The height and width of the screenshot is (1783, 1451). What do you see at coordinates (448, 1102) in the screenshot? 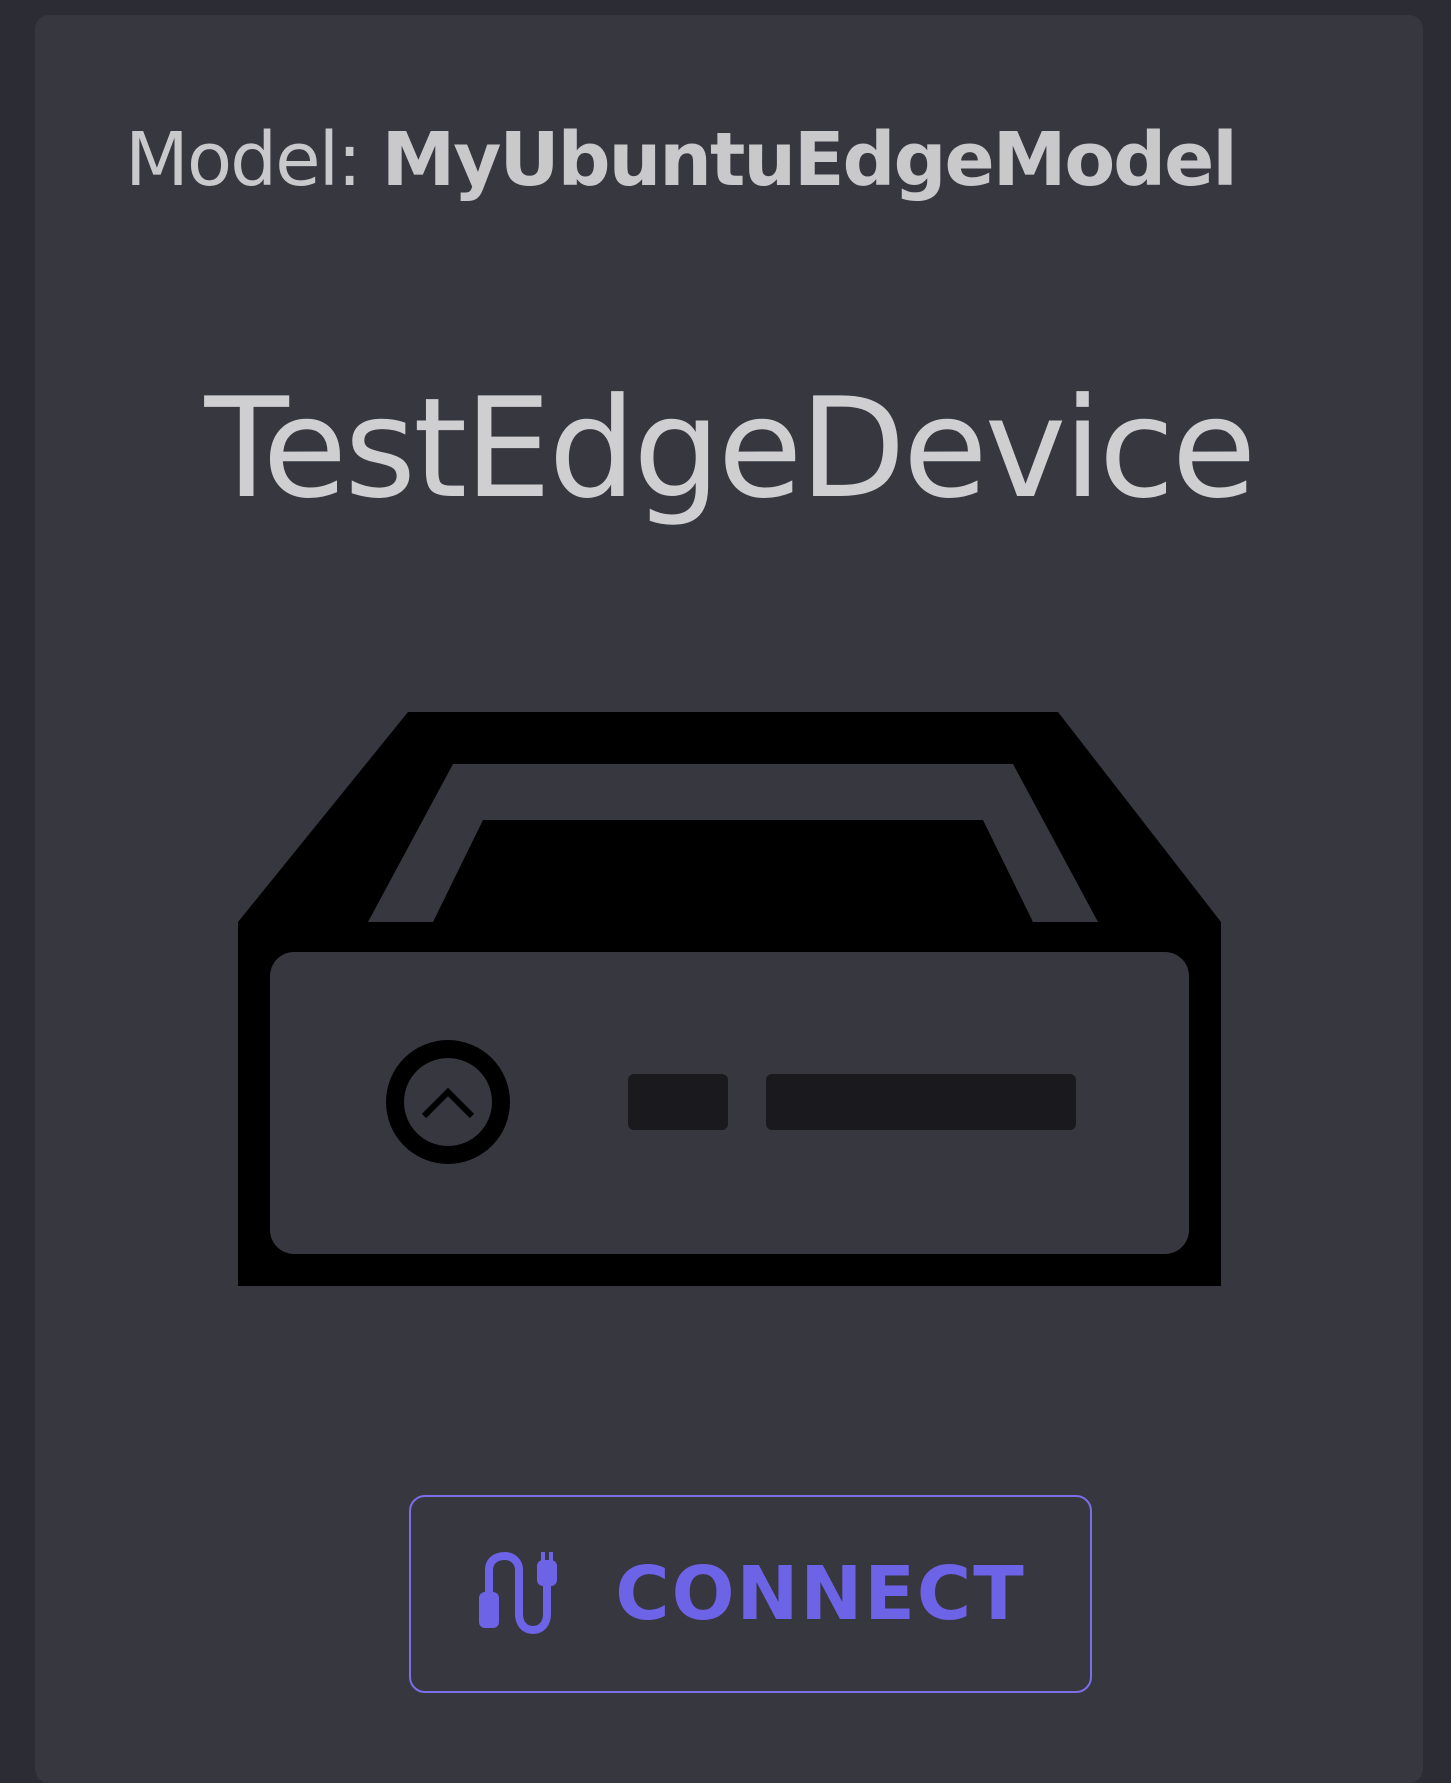
I see `power-button-inner` at bounding box center [448, 1102].